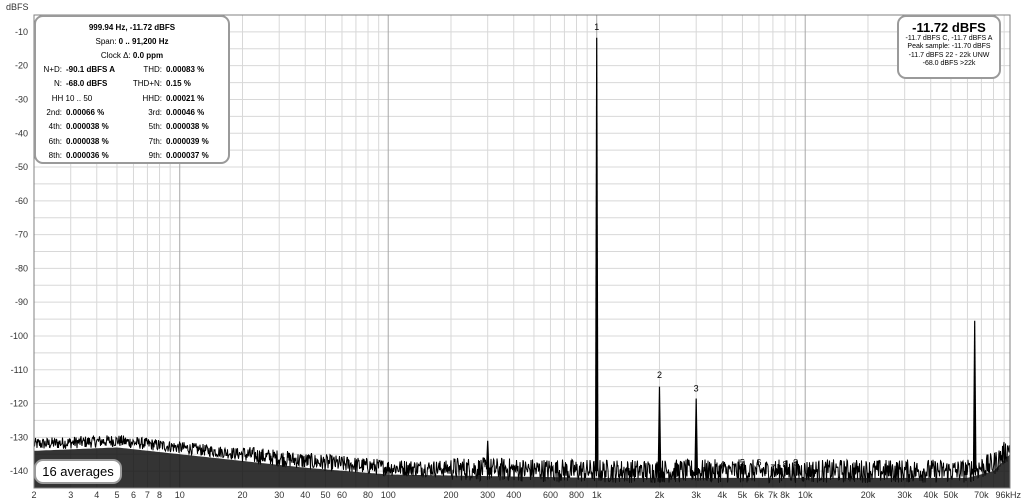 This screenshot has height=504, width=1024. Describe the element at coordinates (576, 495) in the screenshot. I see `x-tick-label: 800` at that location.